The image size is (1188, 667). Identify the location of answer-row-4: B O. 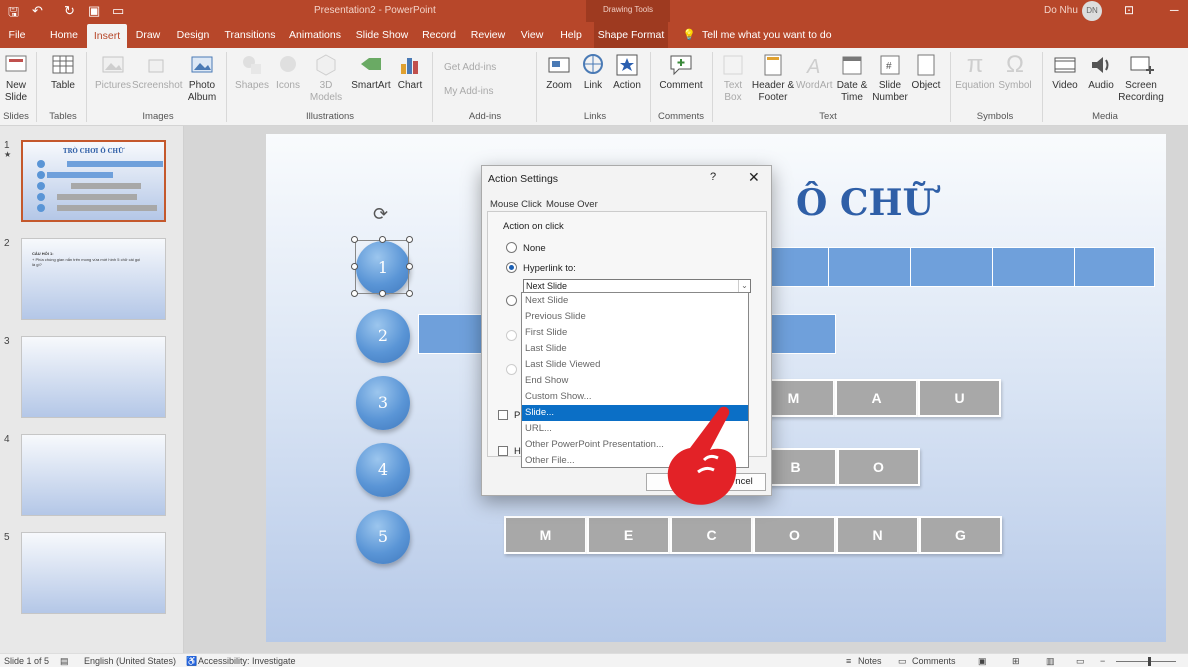
(837, 467).